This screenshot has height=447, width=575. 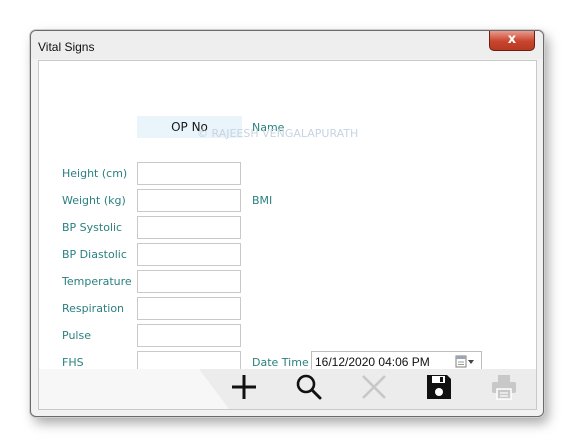 What do you see at coordinates (189, 200) in the screenshot?
I see `weight-input` at bounding box center [189, 200].